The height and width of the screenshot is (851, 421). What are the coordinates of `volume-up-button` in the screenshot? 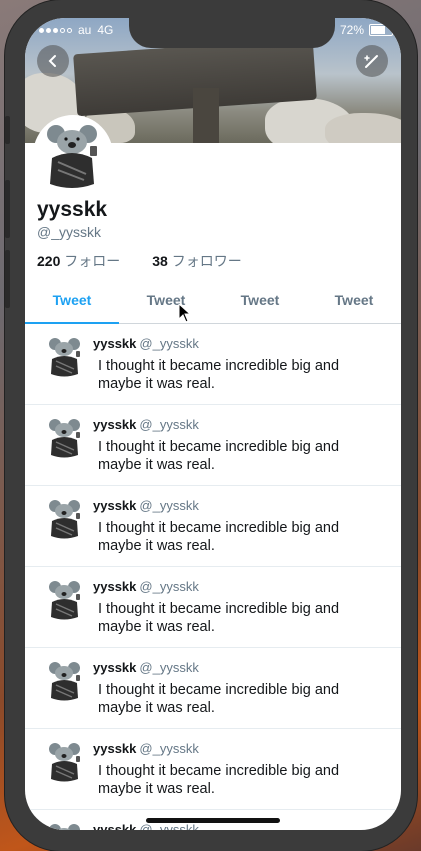 It's located at (7, 209).